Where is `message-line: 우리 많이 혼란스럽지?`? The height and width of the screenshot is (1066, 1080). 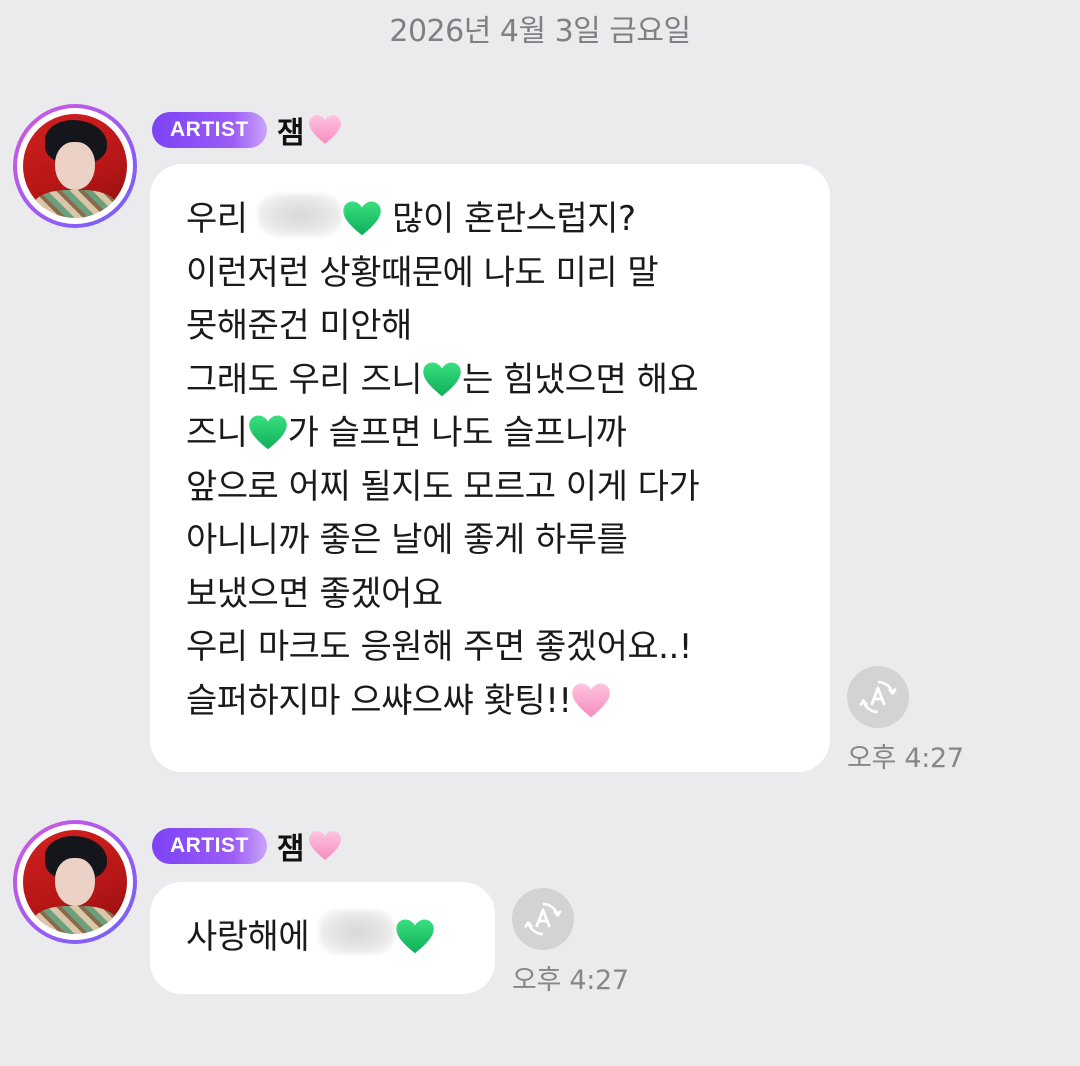 message-line: 우리 많이 혼란스럽지? is located at coordinates (508, 220).